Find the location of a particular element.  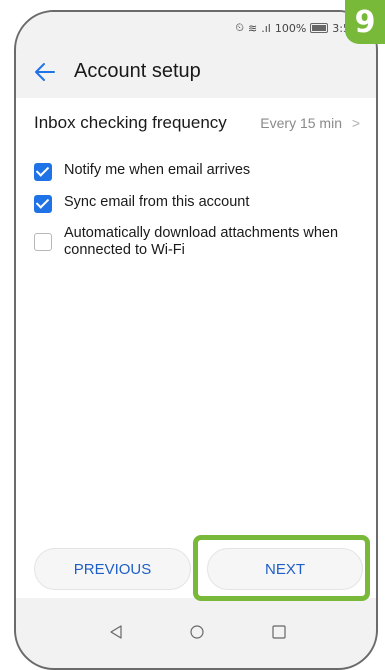

attachments-checkbox is located at coordinates (43, 242).